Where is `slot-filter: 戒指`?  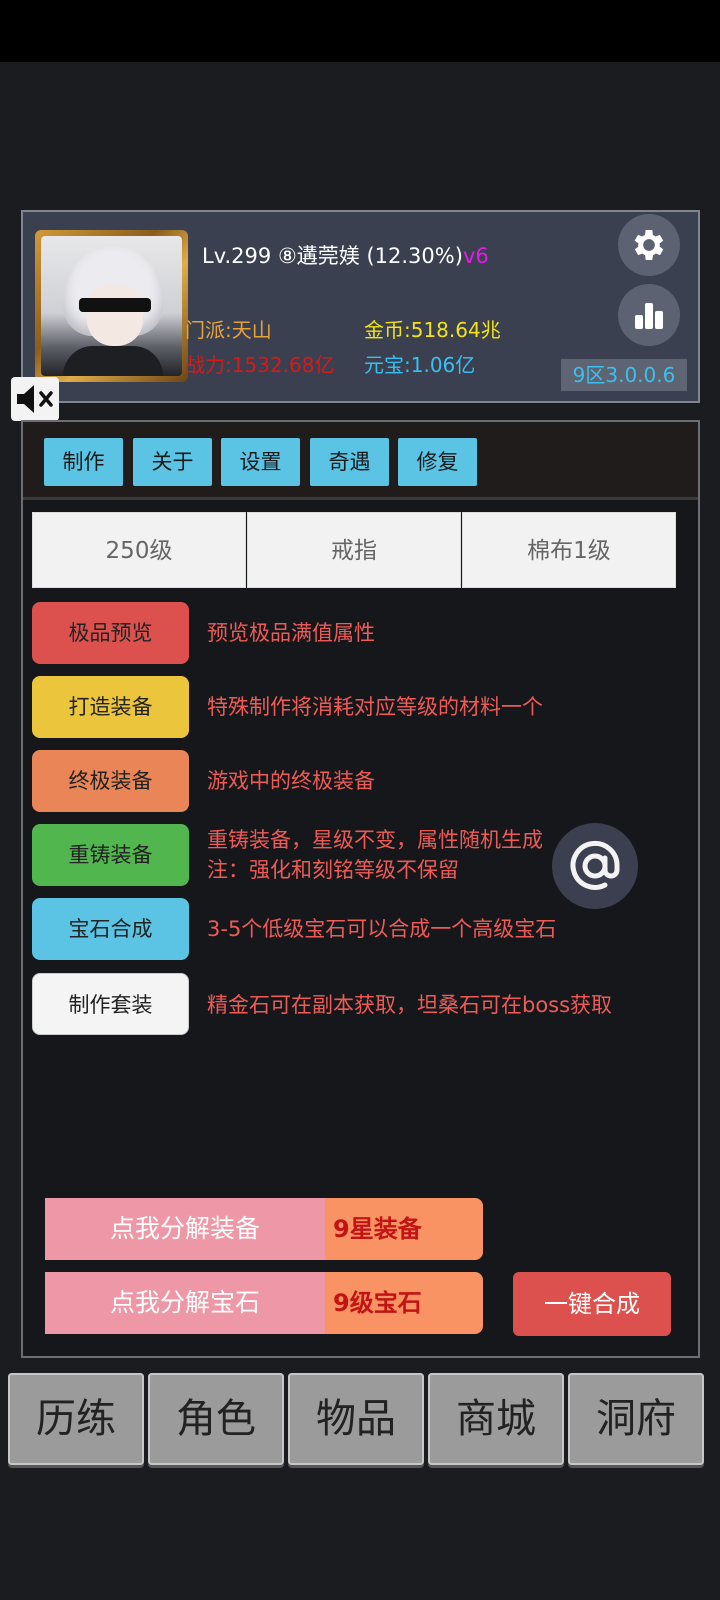
slot-filter: 戒指 is located at coordinates (354, 550).